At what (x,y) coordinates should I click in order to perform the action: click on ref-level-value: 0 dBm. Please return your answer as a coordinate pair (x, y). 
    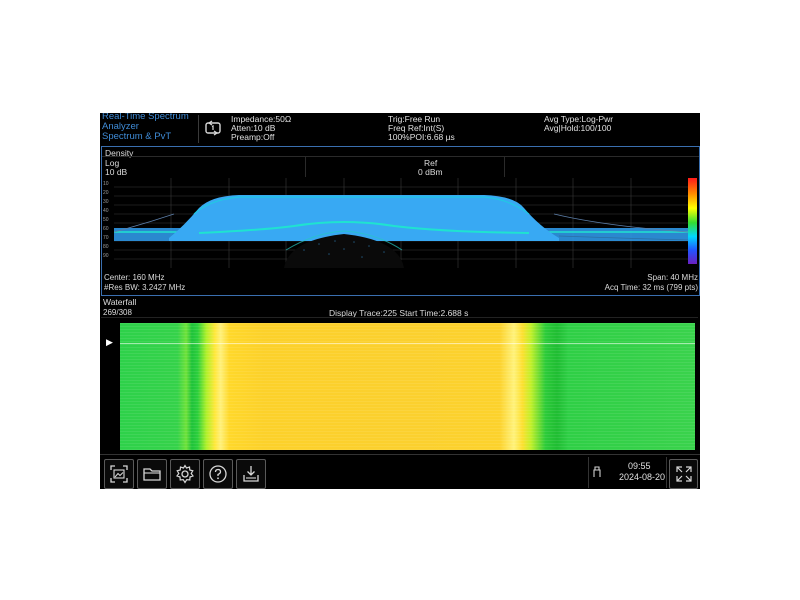
    Looking at the image, I should click on (430, 172).